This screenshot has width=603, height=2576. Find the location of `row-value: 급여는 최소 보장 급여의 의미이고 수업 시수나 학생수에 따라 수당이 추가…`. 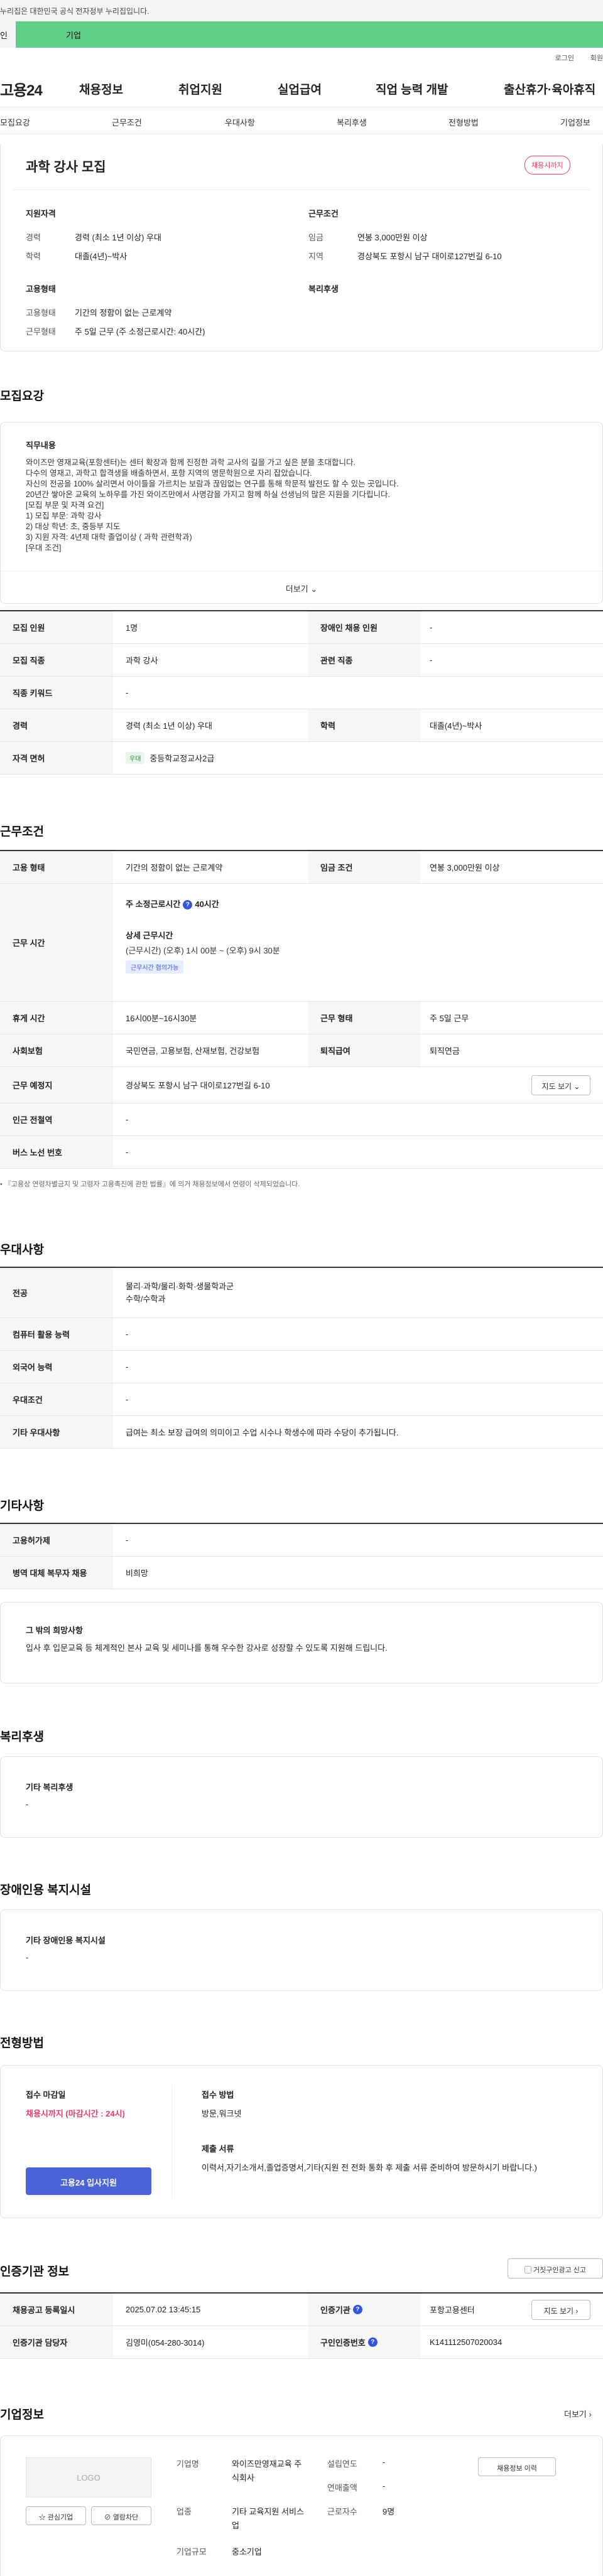

row-value: 급여는 최소 보장 급여의 의미이고 수업 시수나 학생수에 따라 수당이 추가… is located at coordinates (263, 1432).